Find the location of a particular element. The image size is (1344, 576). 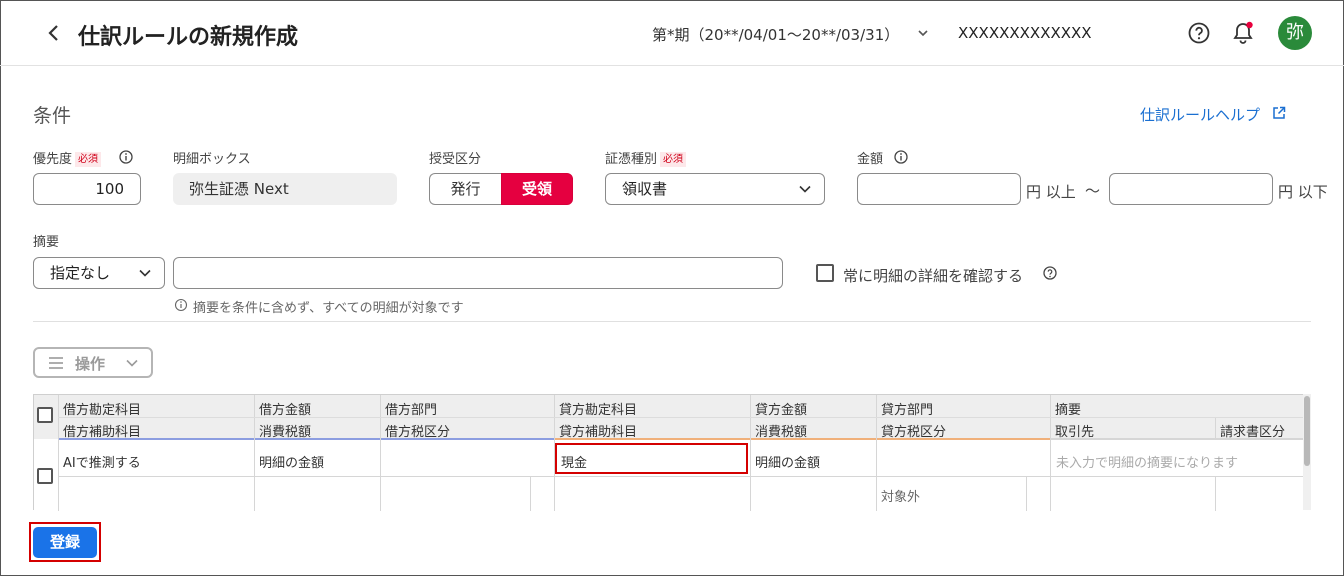

operations-dropdown: 操作 is located at coordinates (93, 362).